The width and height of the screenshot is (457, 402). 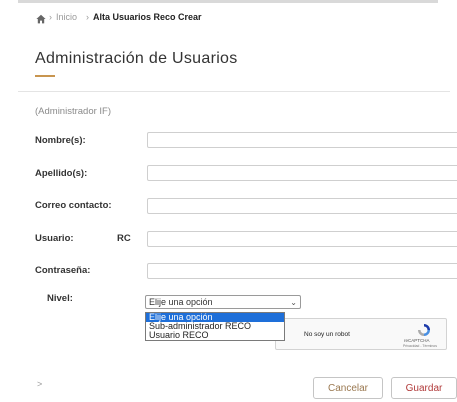 What do you see at coordinates (73, 205) in the screenshot?
I see `correo-label: Correo contacto:` at bounding box center [73, 205].